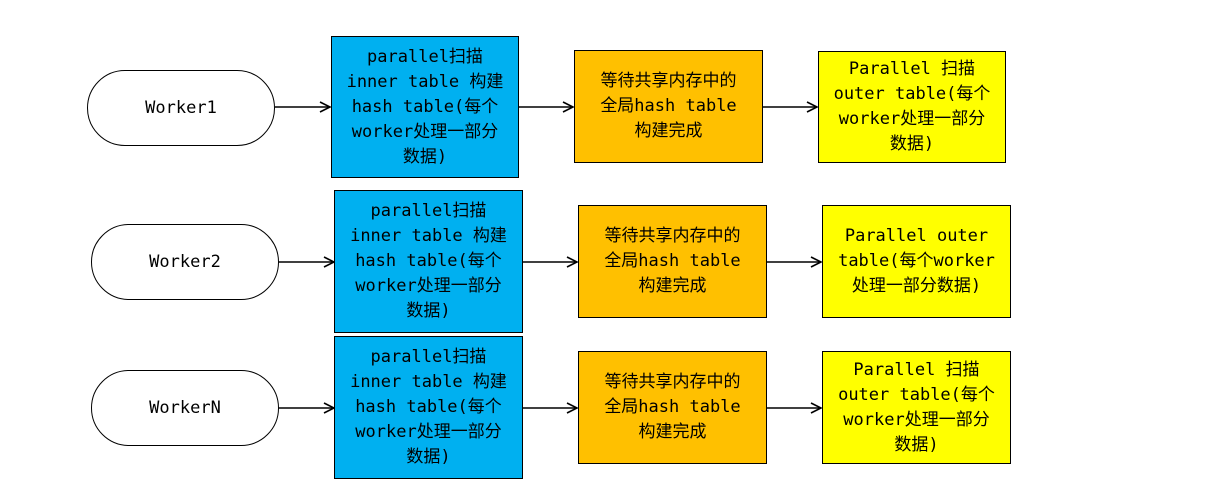  I want to click on worker-node: Worker2, so click(185, 262).